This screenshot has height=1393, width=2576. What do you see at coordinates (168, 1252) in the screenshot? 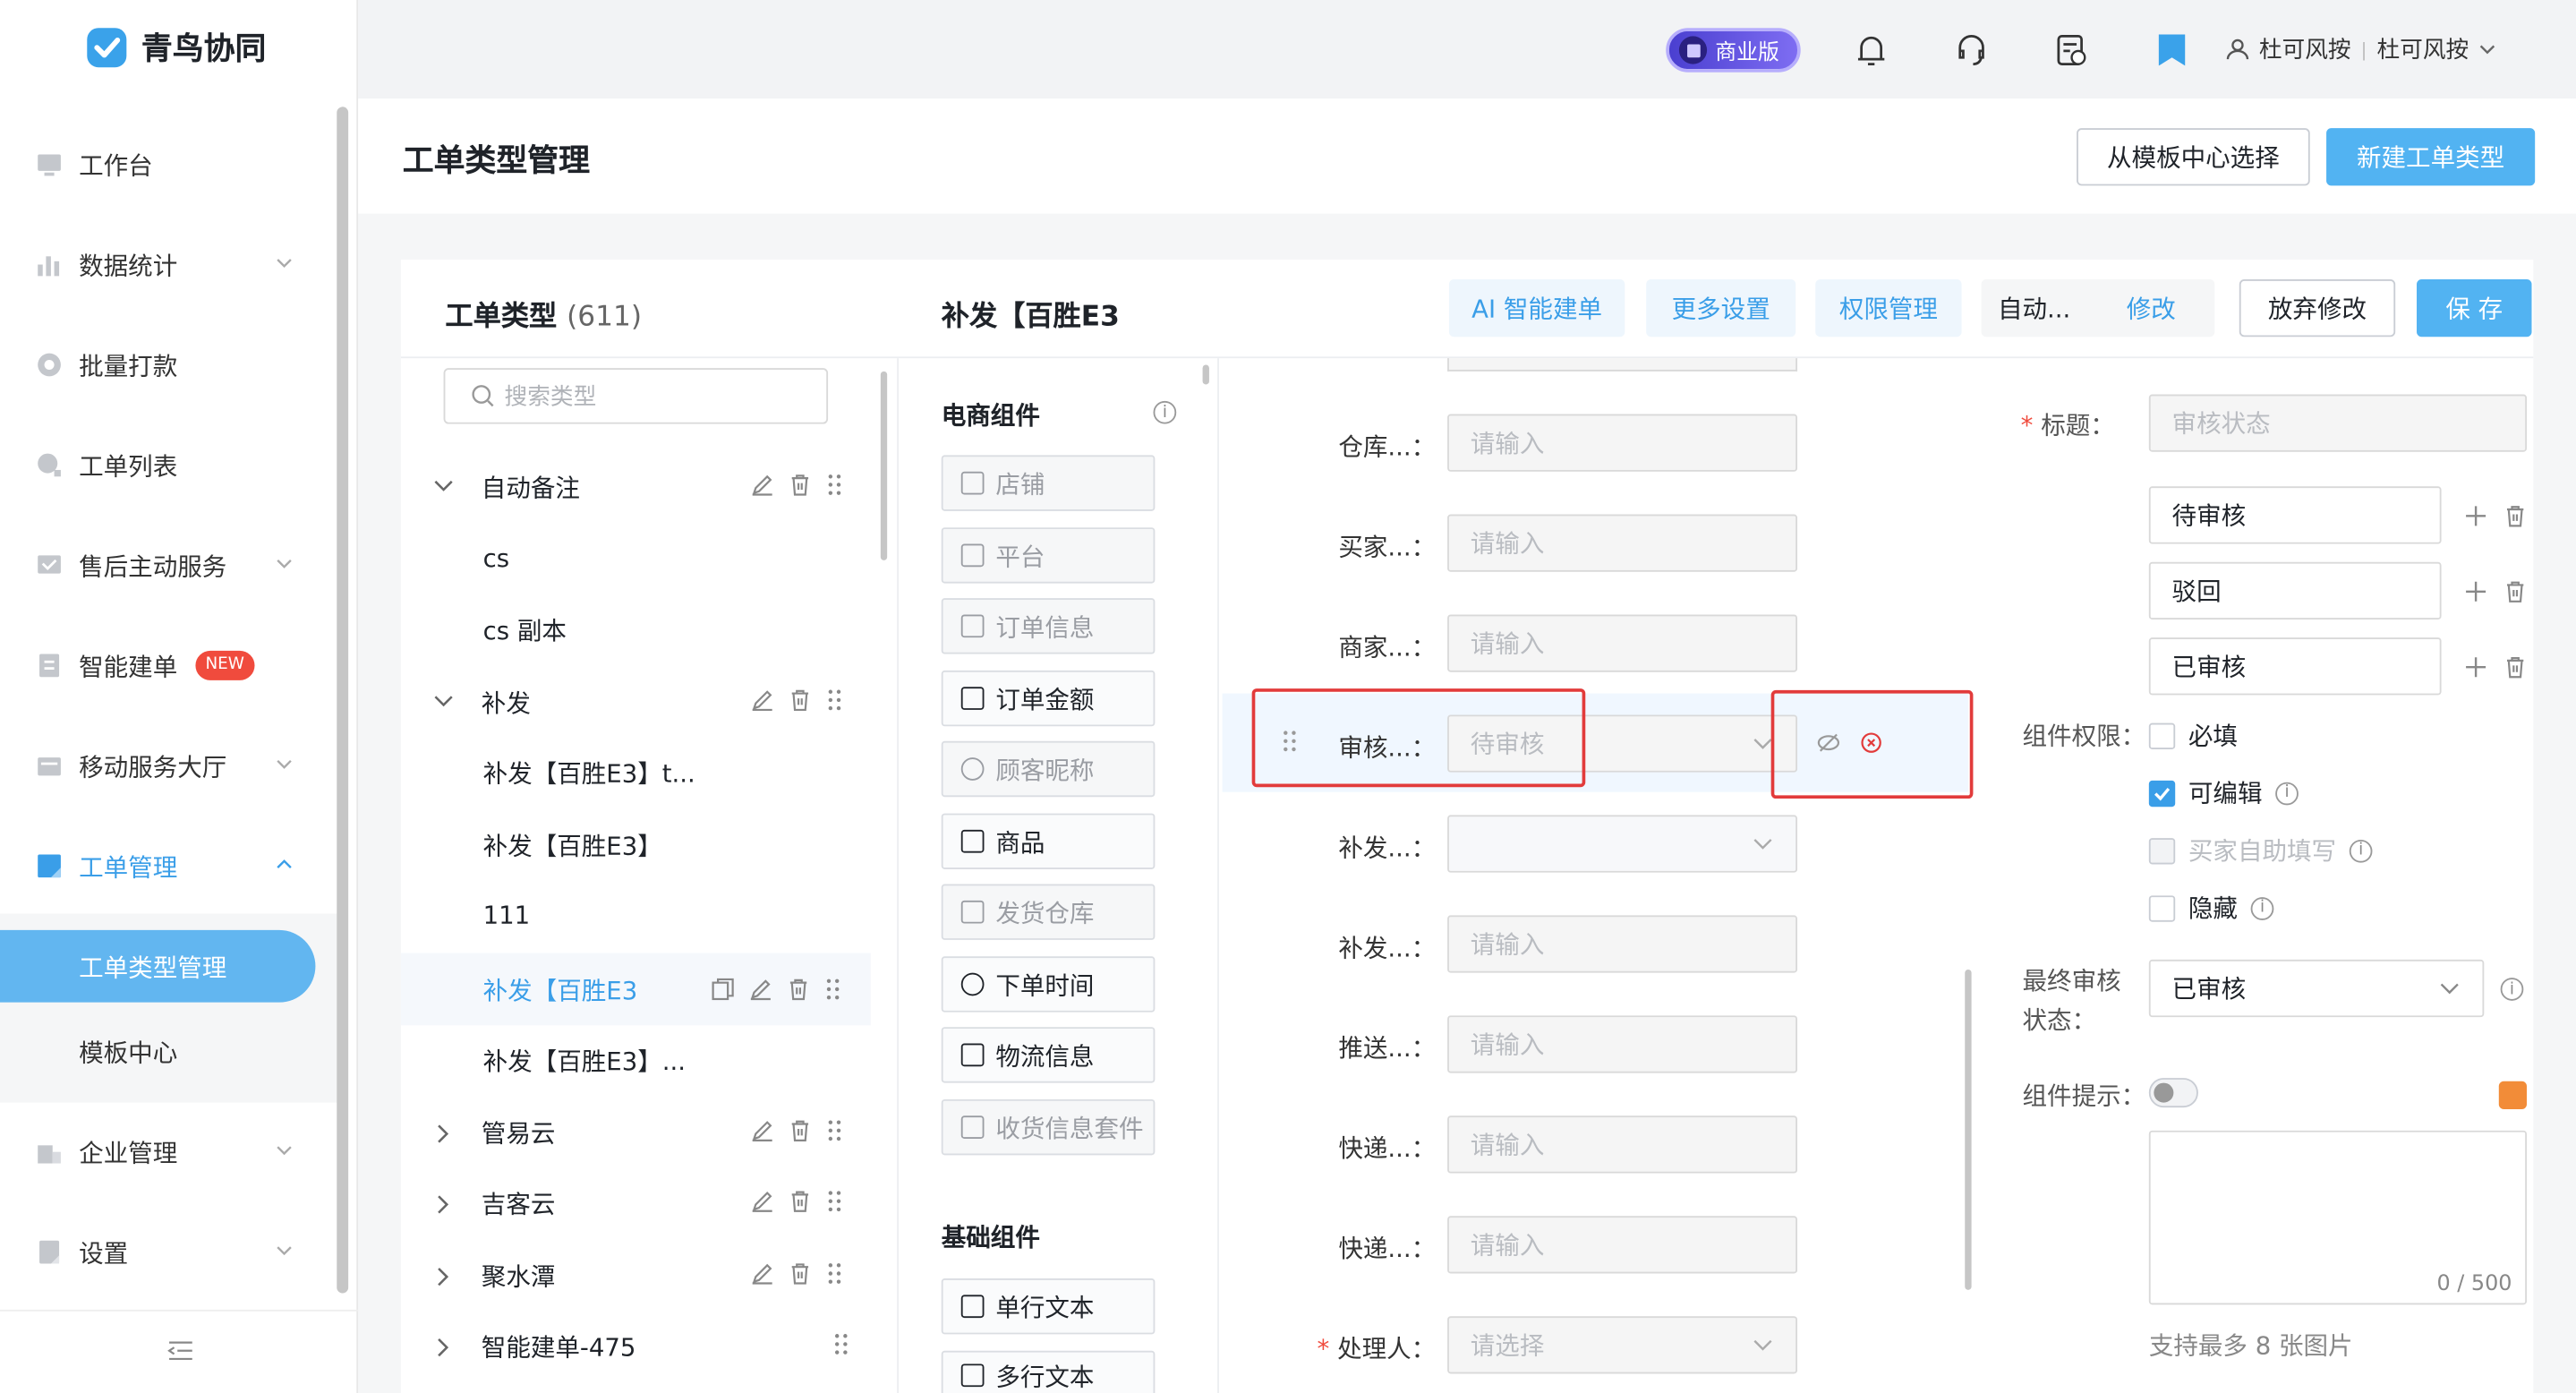
I see `sidebar-item-settings: 设置` at bounding box center [168, 1252].